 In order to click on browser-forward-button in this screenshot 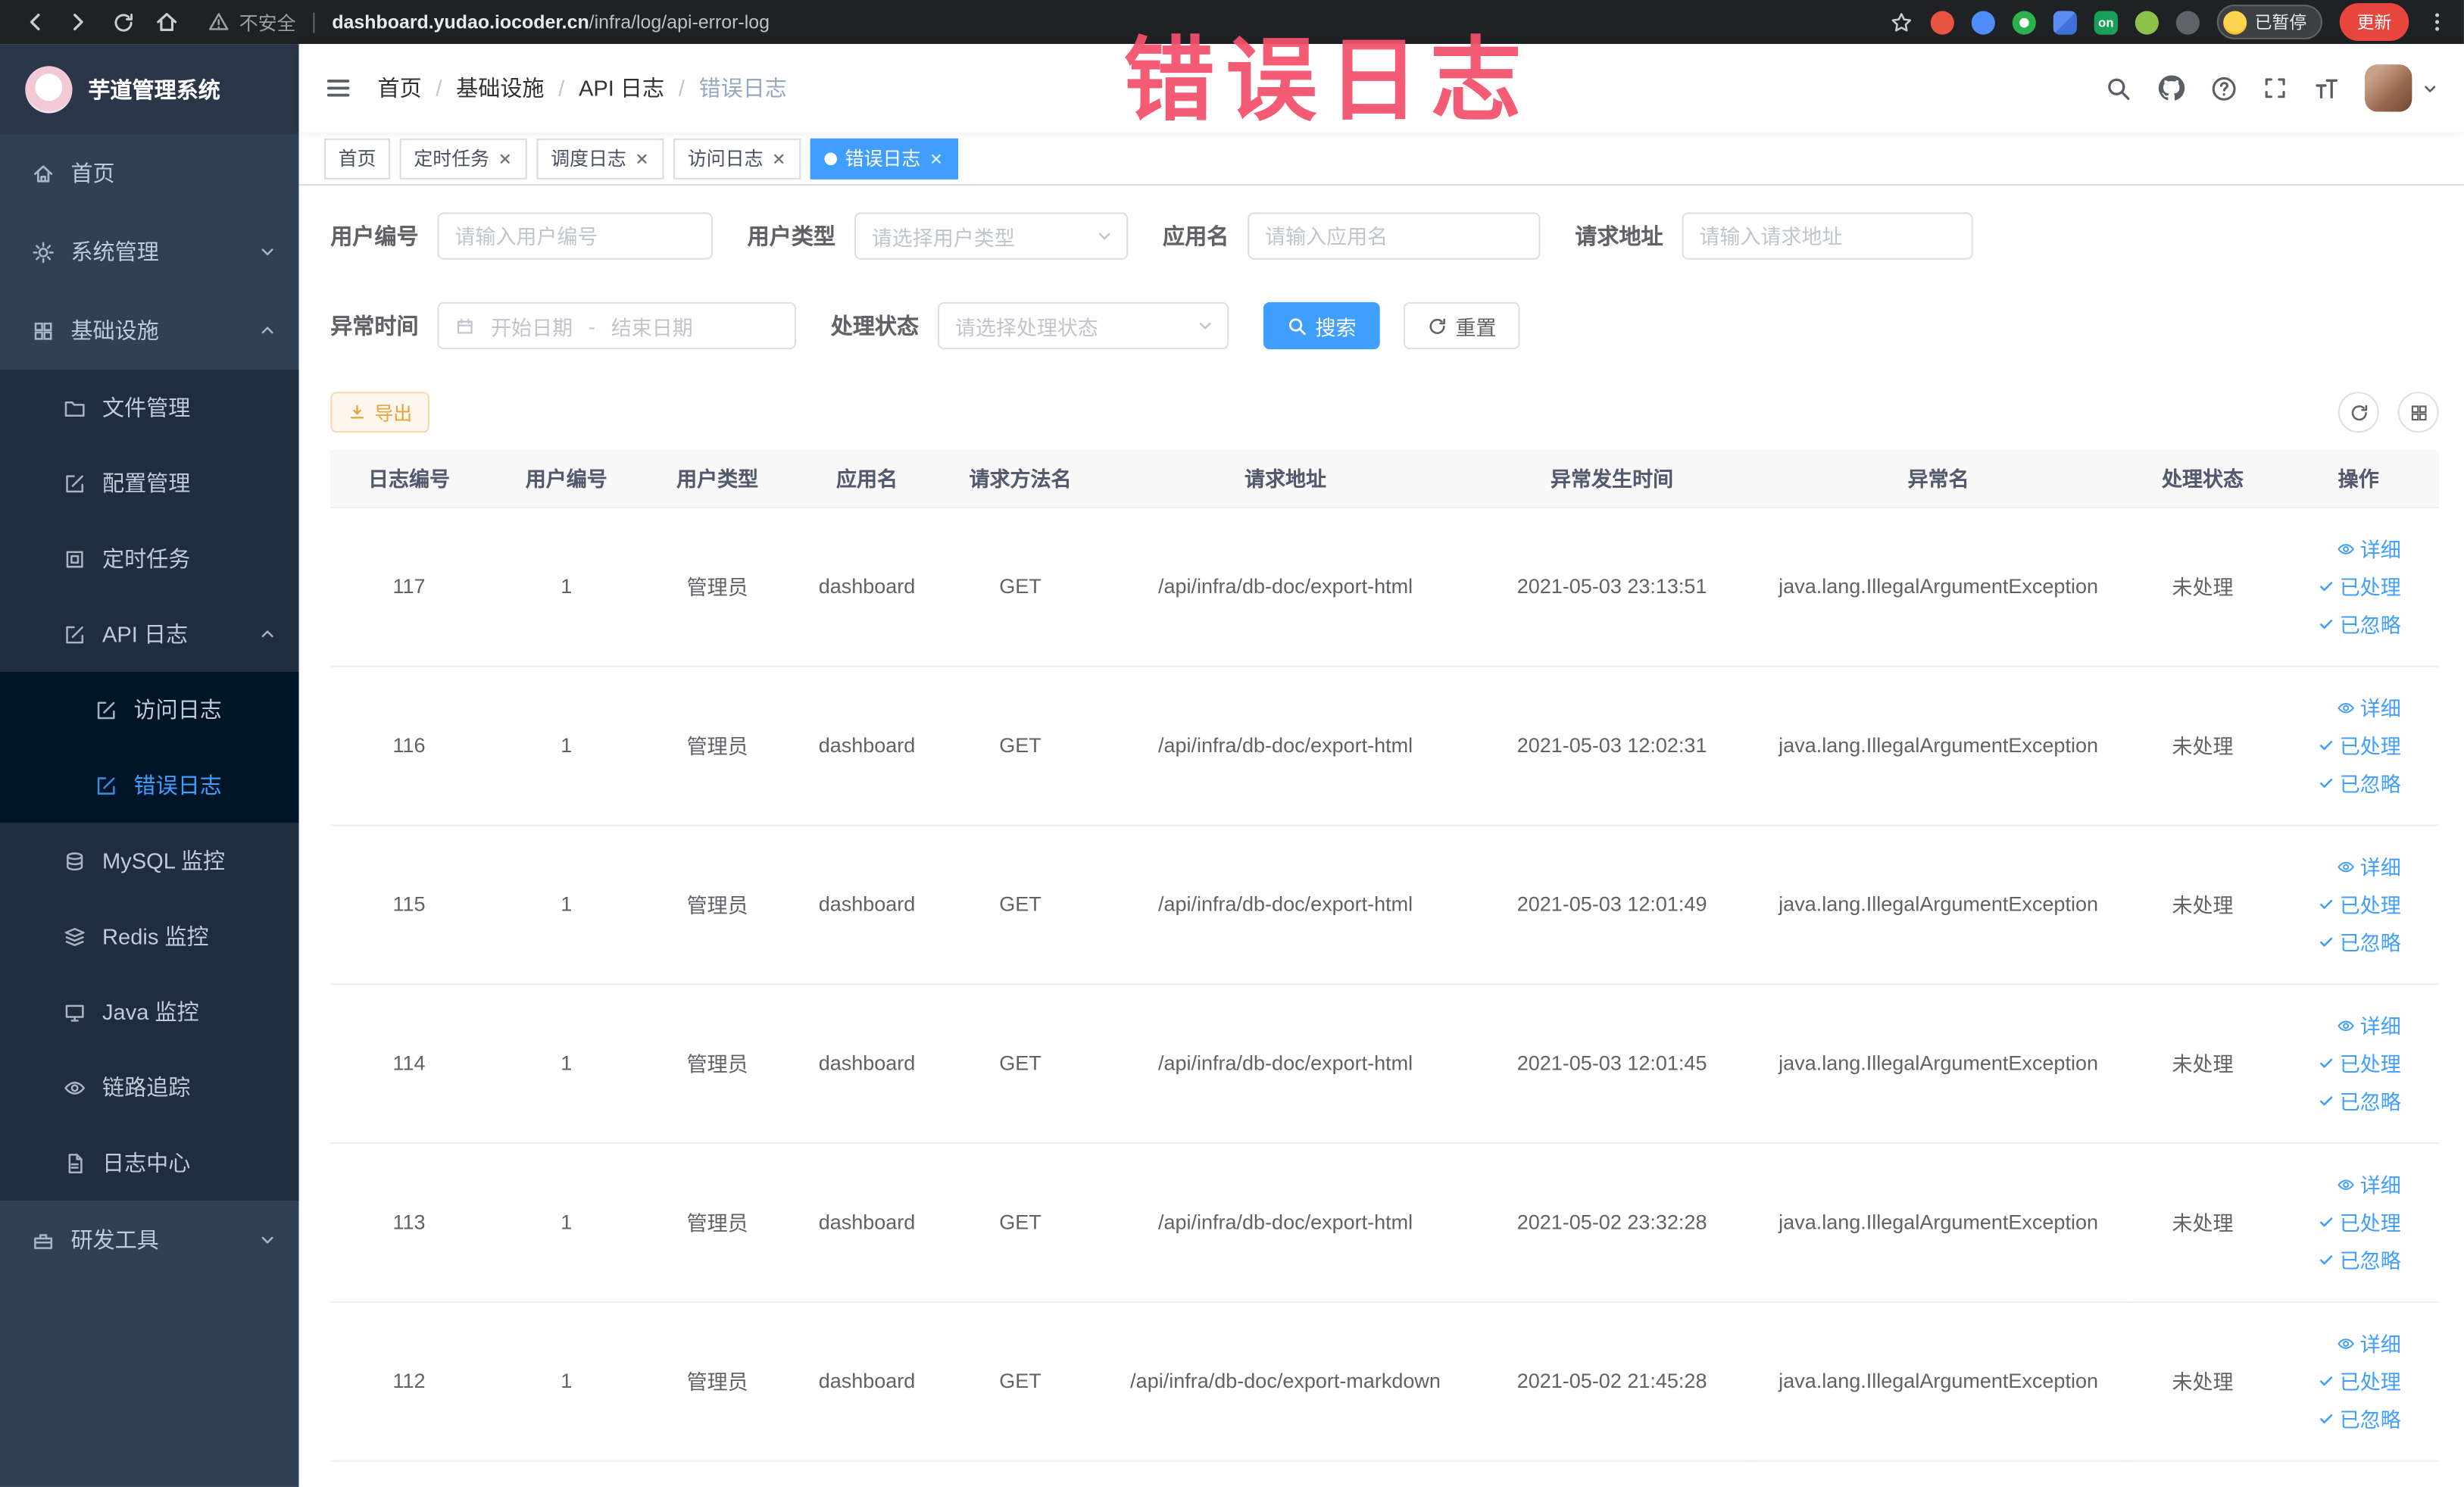, I will do `click(79, 22)`.